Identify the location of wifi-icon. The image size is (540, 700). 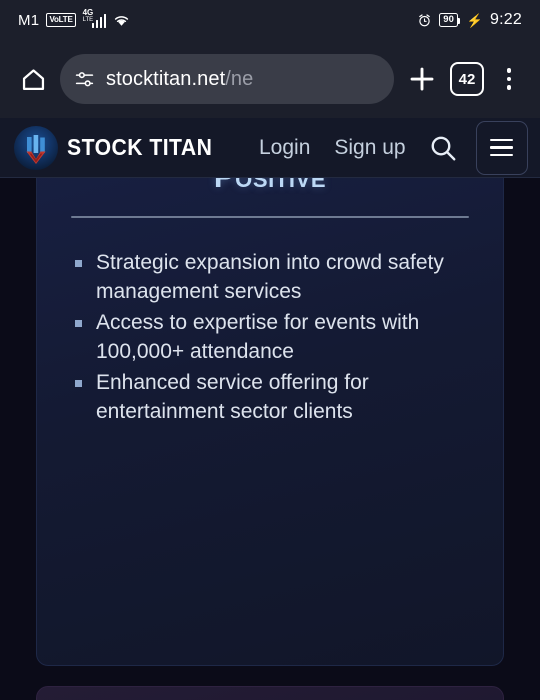
(121, 20).